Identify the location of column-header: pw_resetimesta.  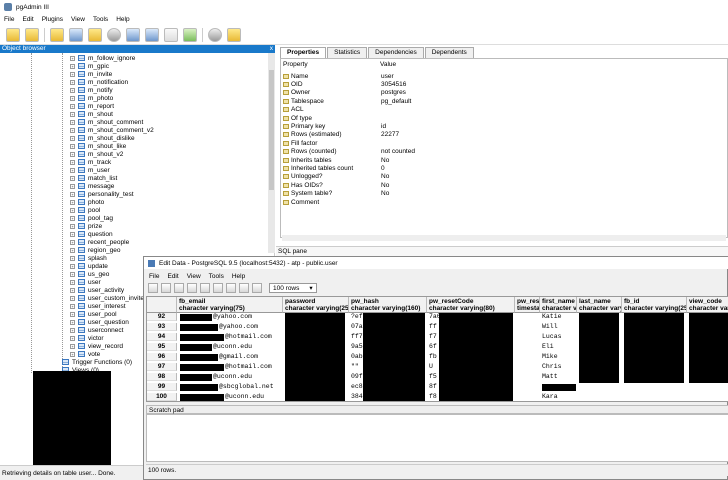
(527, 305).